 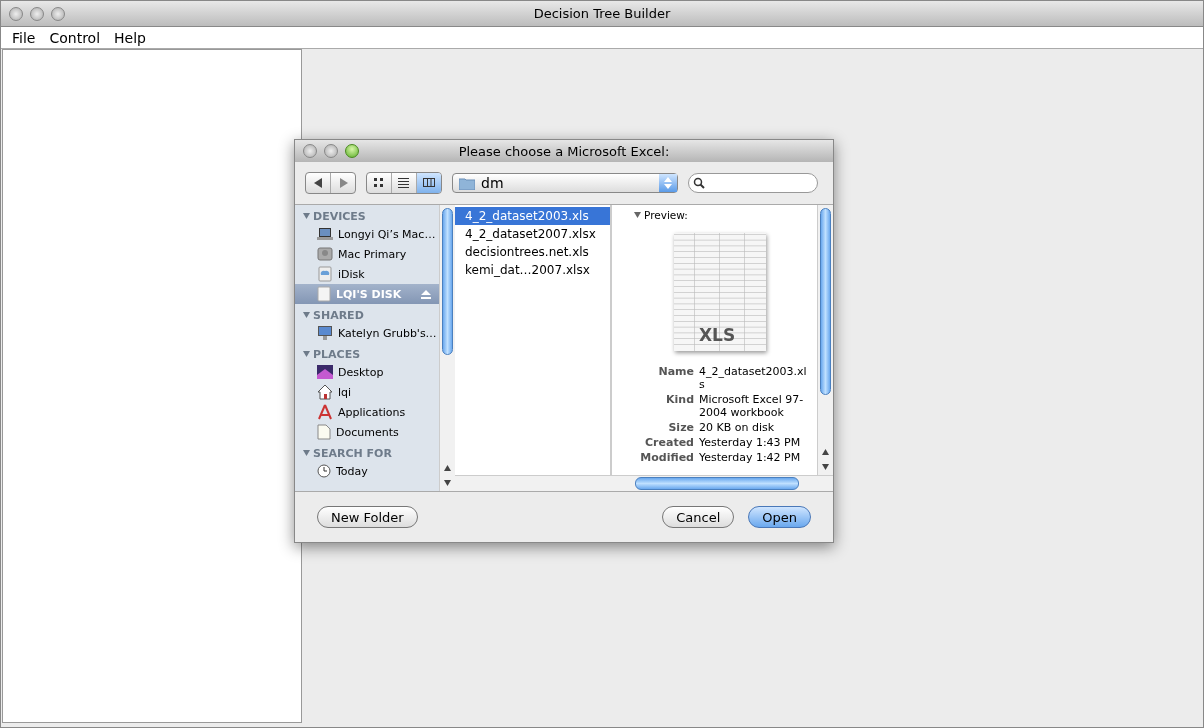 What do you see at coordinates (352, 453) in the screenshot?
I see `sidebar-heading: SEARCH FOR` at bounding box center [352, 453].